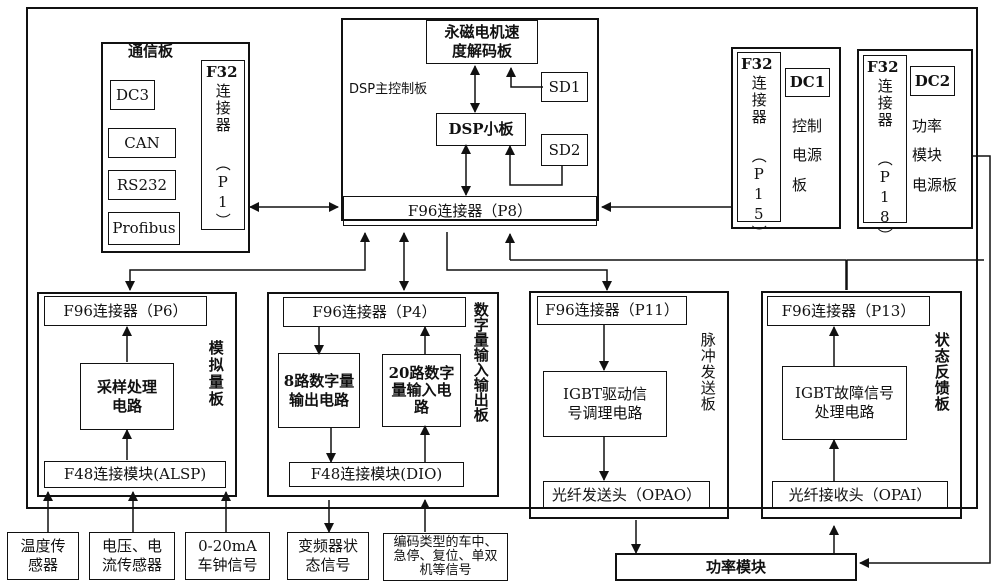  Describe the element at coordinates (480, 362) in the screenshot. I see `digital-io-board-title: 数字量输入输出板` at that location.